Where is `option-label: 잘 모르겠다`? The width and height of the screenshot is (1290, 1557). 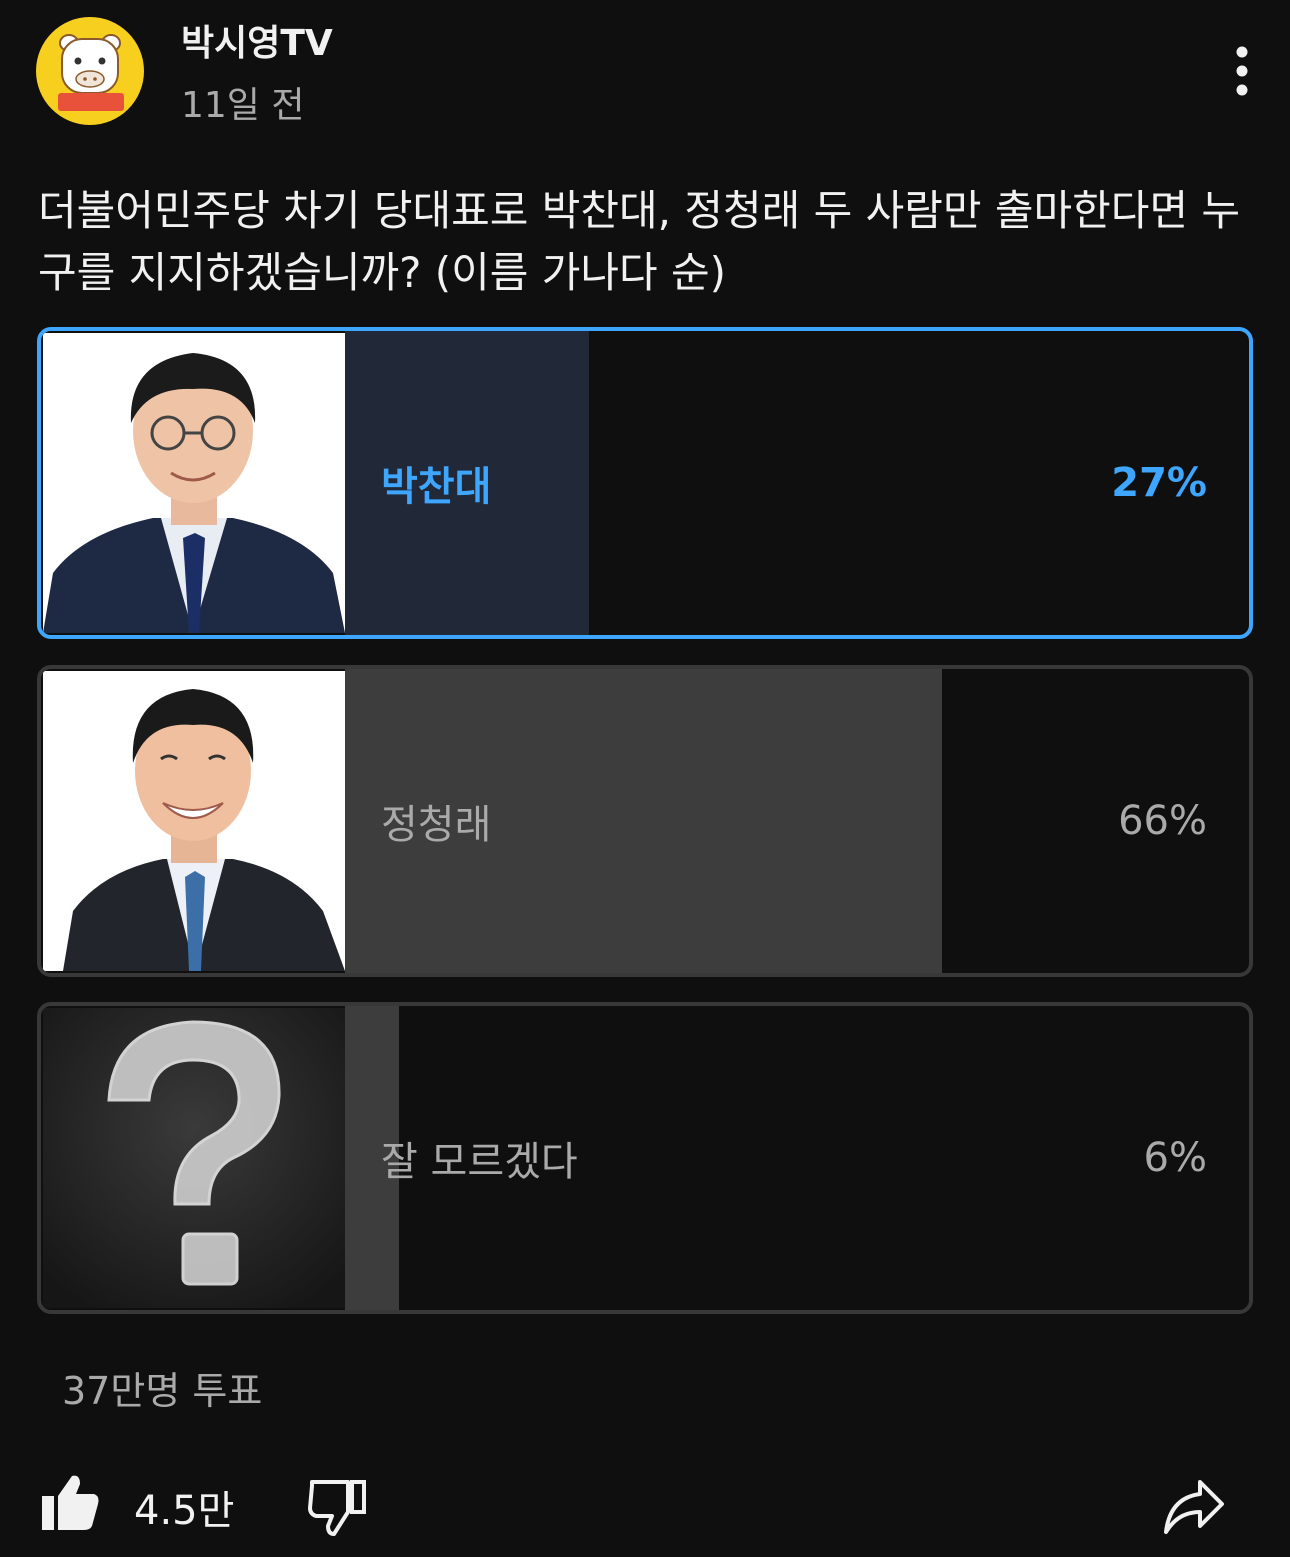 option-label: 잘 모르겠다 is located at coordinates (479, 1162).